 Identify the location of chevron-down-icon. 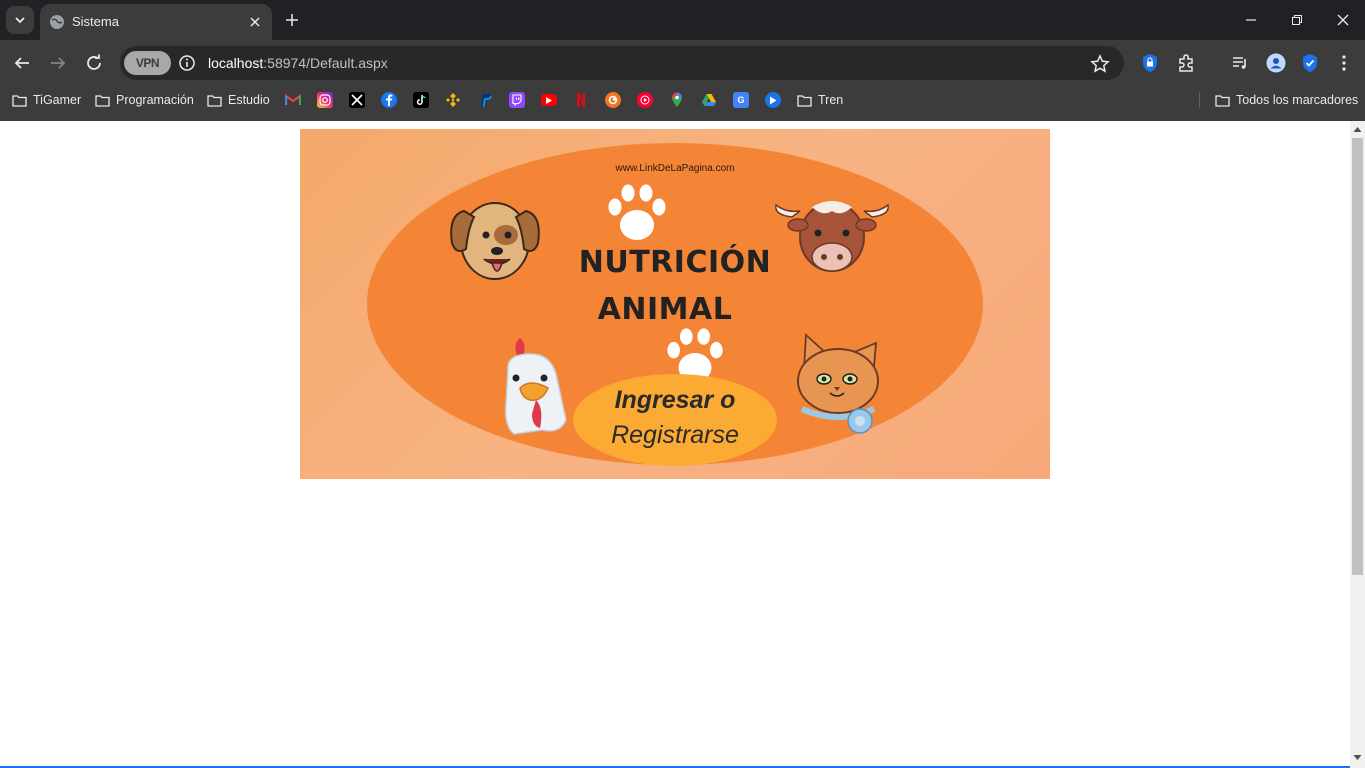
(20, 20).